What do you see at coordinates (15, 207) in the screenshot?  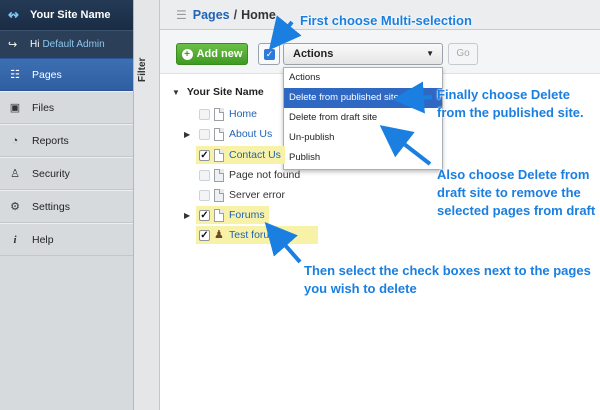 I see `wrench-icon: ⚙` at bounding box center [15, 207].